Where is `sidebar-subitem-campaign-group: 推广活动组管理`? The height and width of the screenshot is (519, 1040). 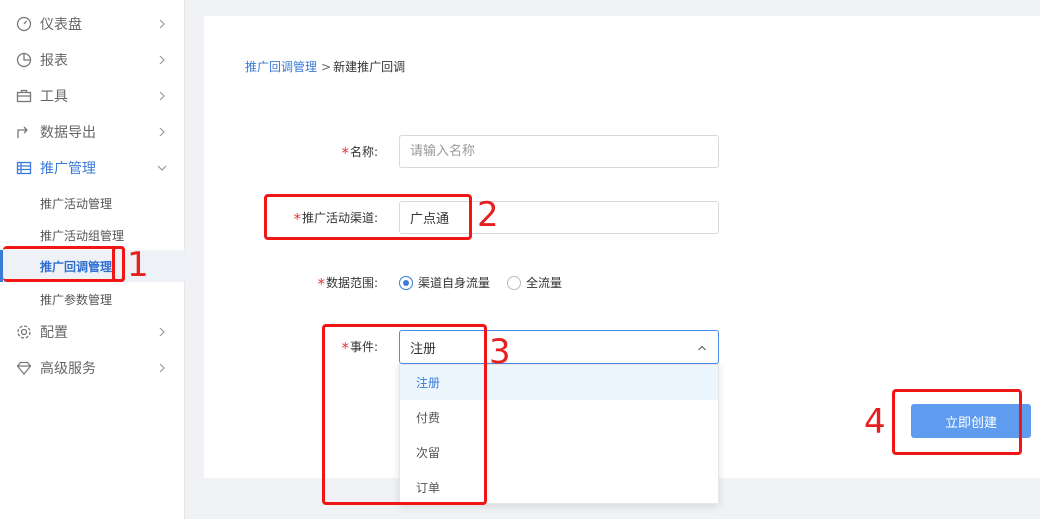 sidebar-subitem-campaign-group: 推广活动组管理 is located at coordinates (92, 235).